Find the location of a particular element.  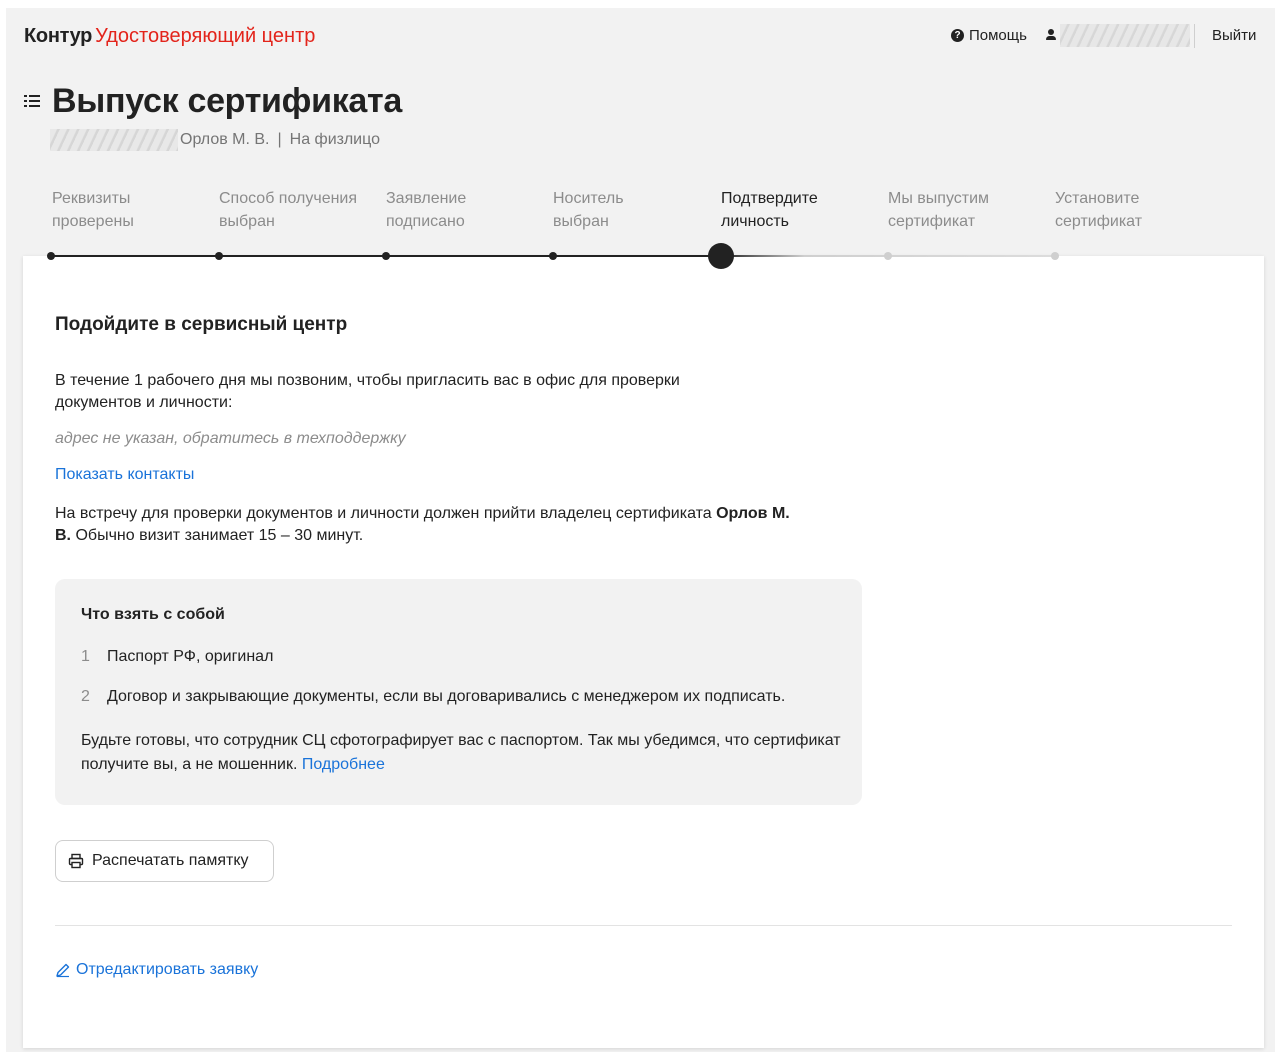

step-label-line1: Реквизиты is located at coordinates (91, 198).